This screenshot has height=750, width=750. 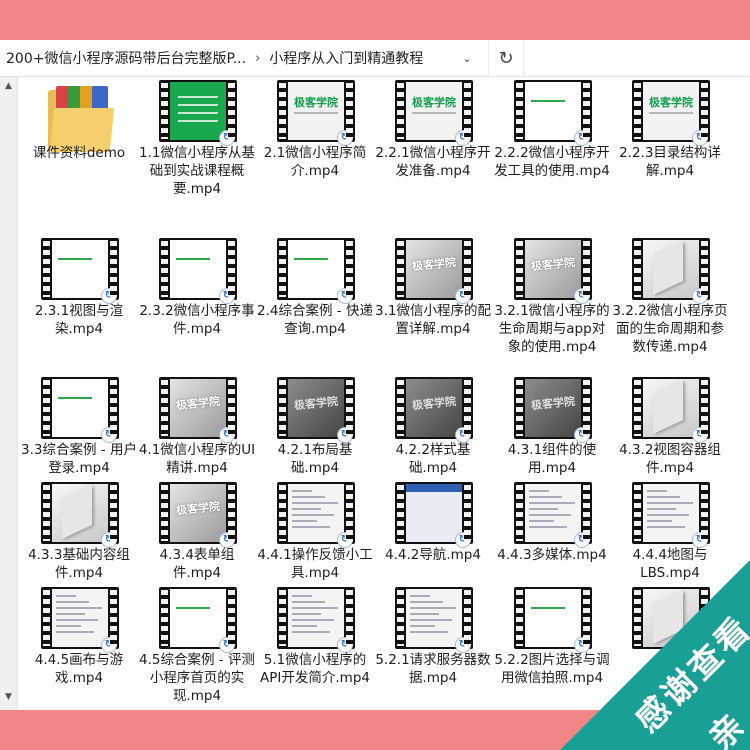 What do you see at coordinates (197, 320) in the screenshot?
I see `file-name-label: 2.3.2微信小程序事件.mp4` at bounding box center [197, 320].